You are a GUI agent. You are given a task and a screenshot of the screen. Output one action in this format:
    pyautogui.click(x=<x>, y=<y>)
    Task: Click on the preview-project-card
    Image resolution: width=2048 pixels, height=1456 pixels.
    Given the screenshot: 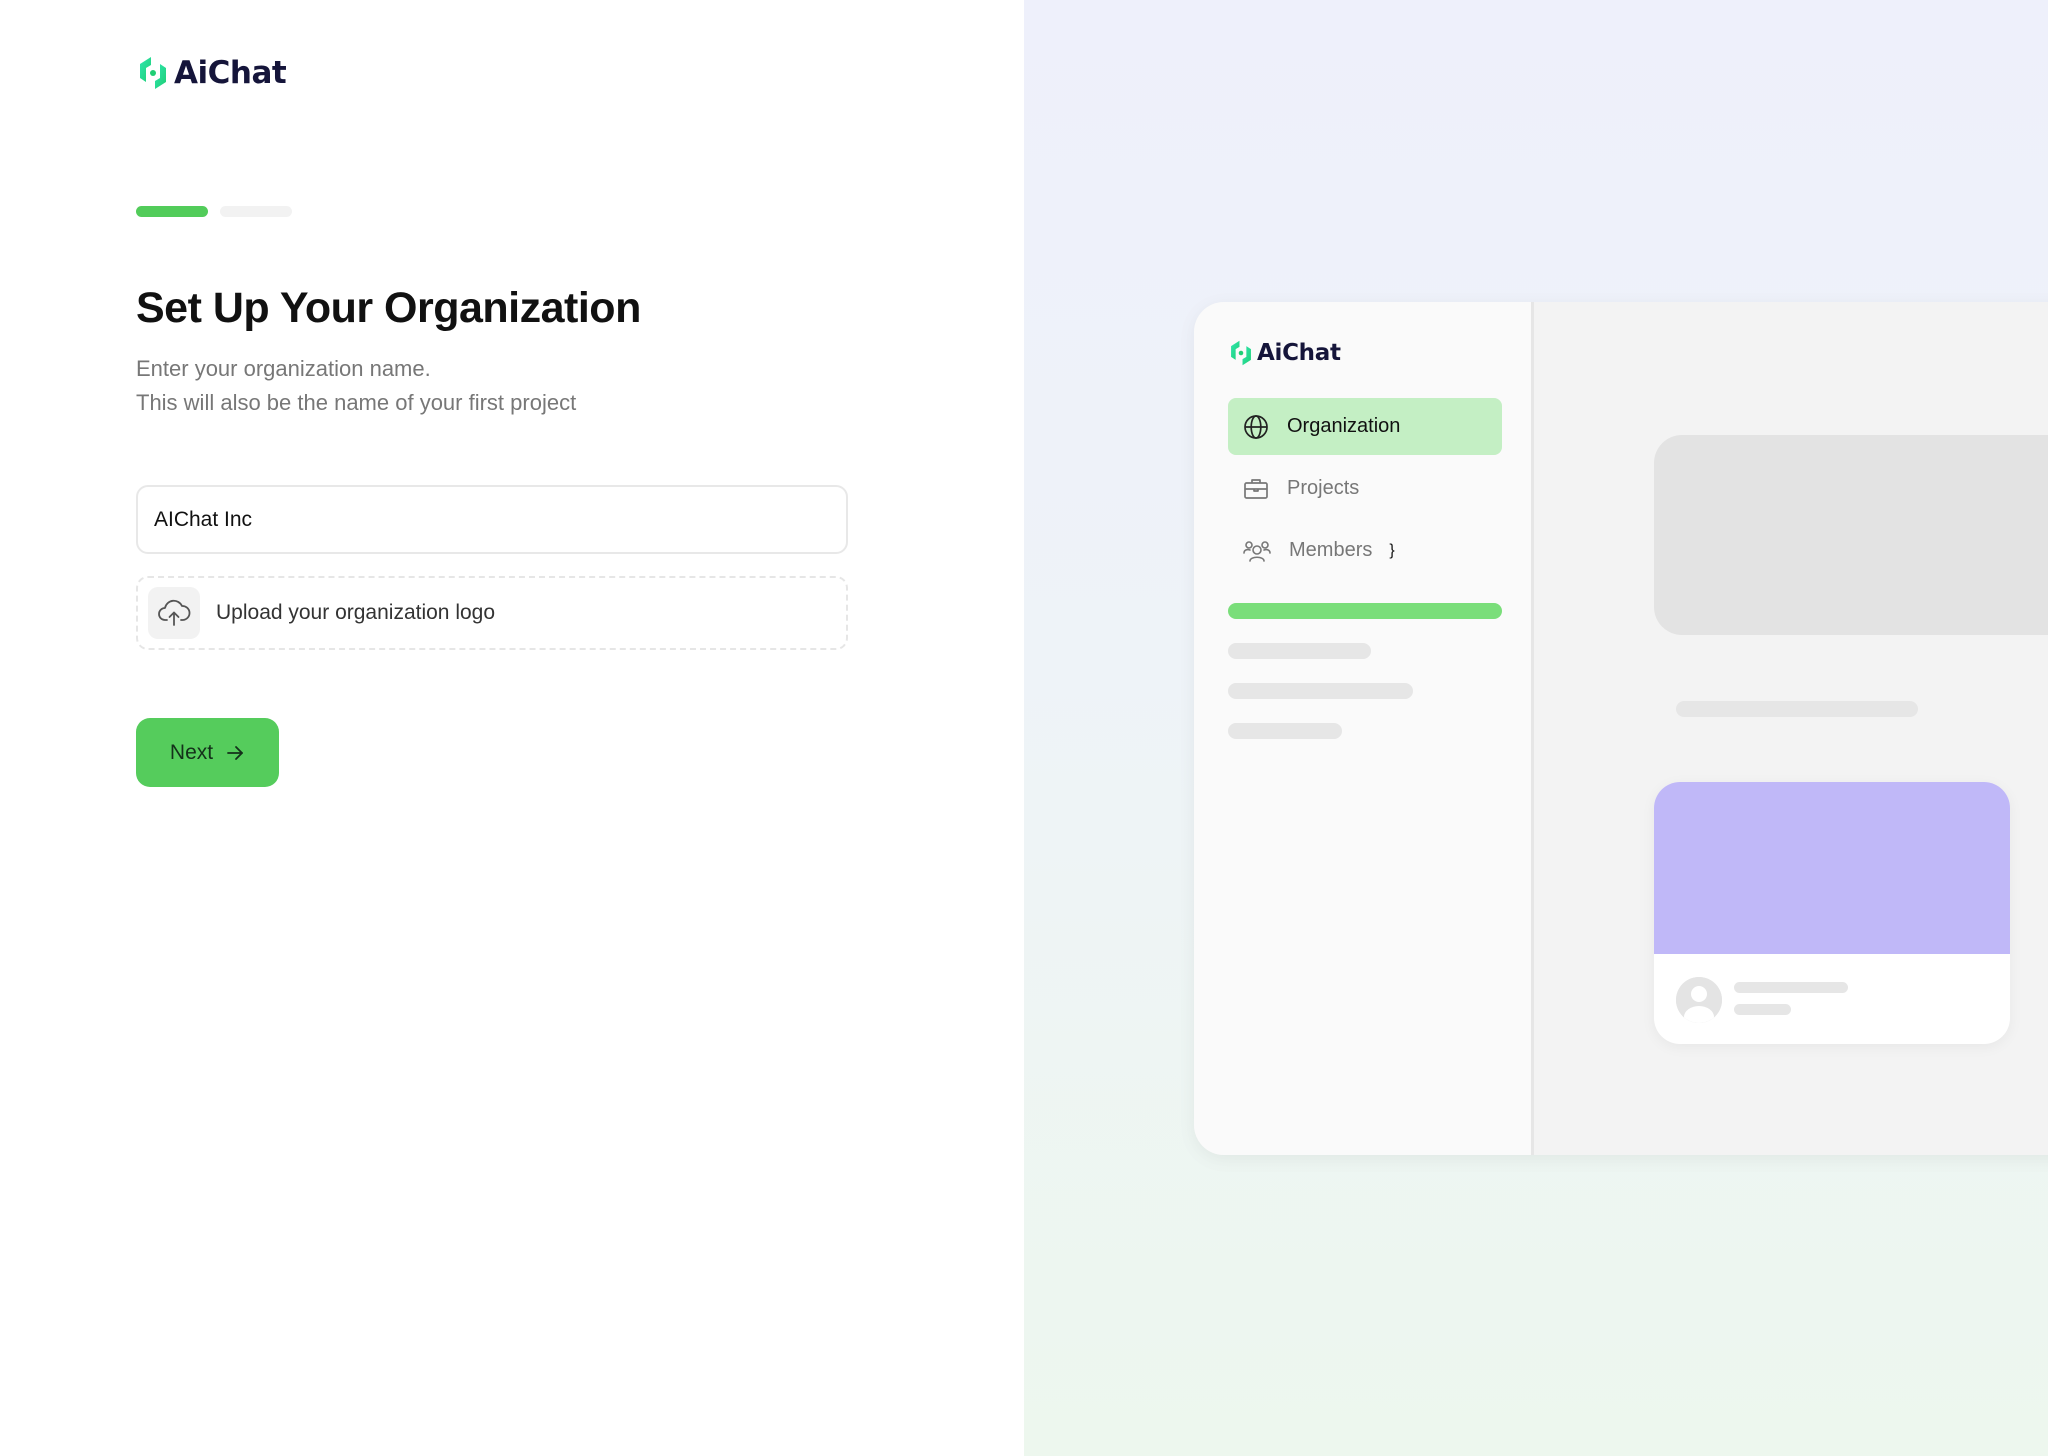 What is the action you would take?
    pyautogui.click(x=1832, y=913)
    